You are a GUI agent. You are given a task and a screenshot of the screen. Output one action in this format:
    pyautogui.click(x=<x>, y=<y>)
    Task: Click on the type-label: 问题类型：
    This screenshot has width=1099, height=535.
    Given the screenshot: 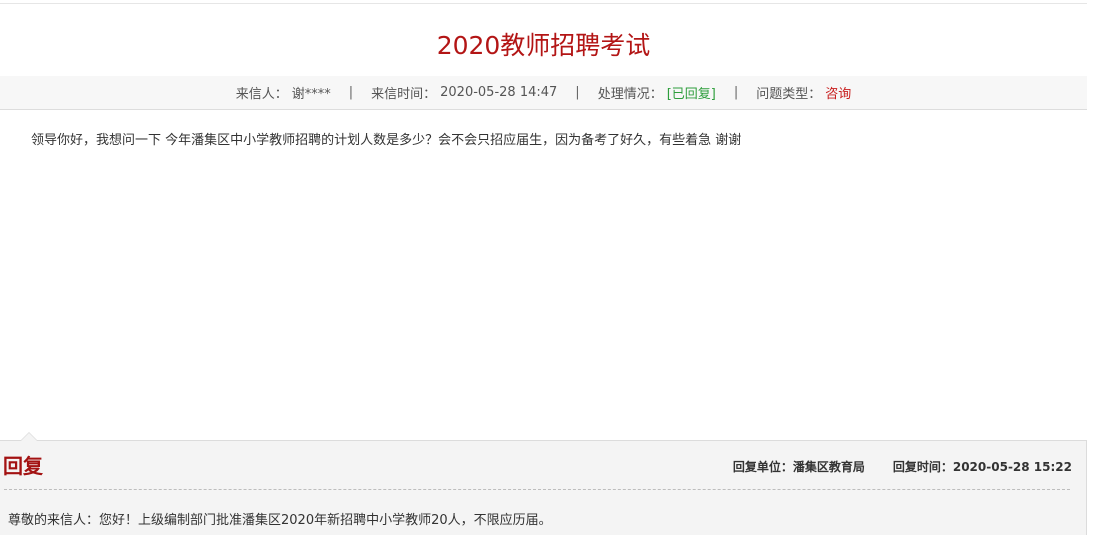 What is the action you would take?
    pyautogui.click(x=789, y=94)
    